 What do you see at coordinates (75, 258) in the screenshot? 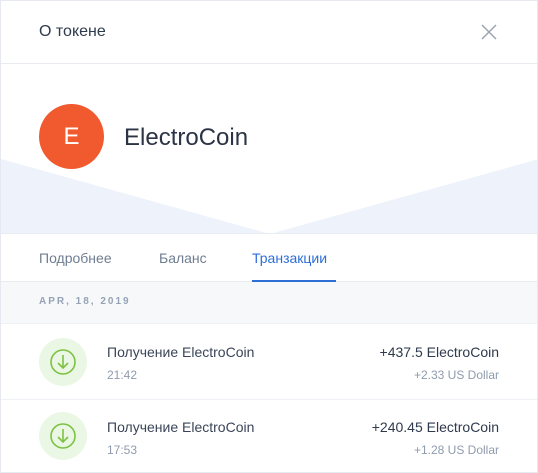
I see `tab-details: Подробнее` at bounding box center [75, 258].